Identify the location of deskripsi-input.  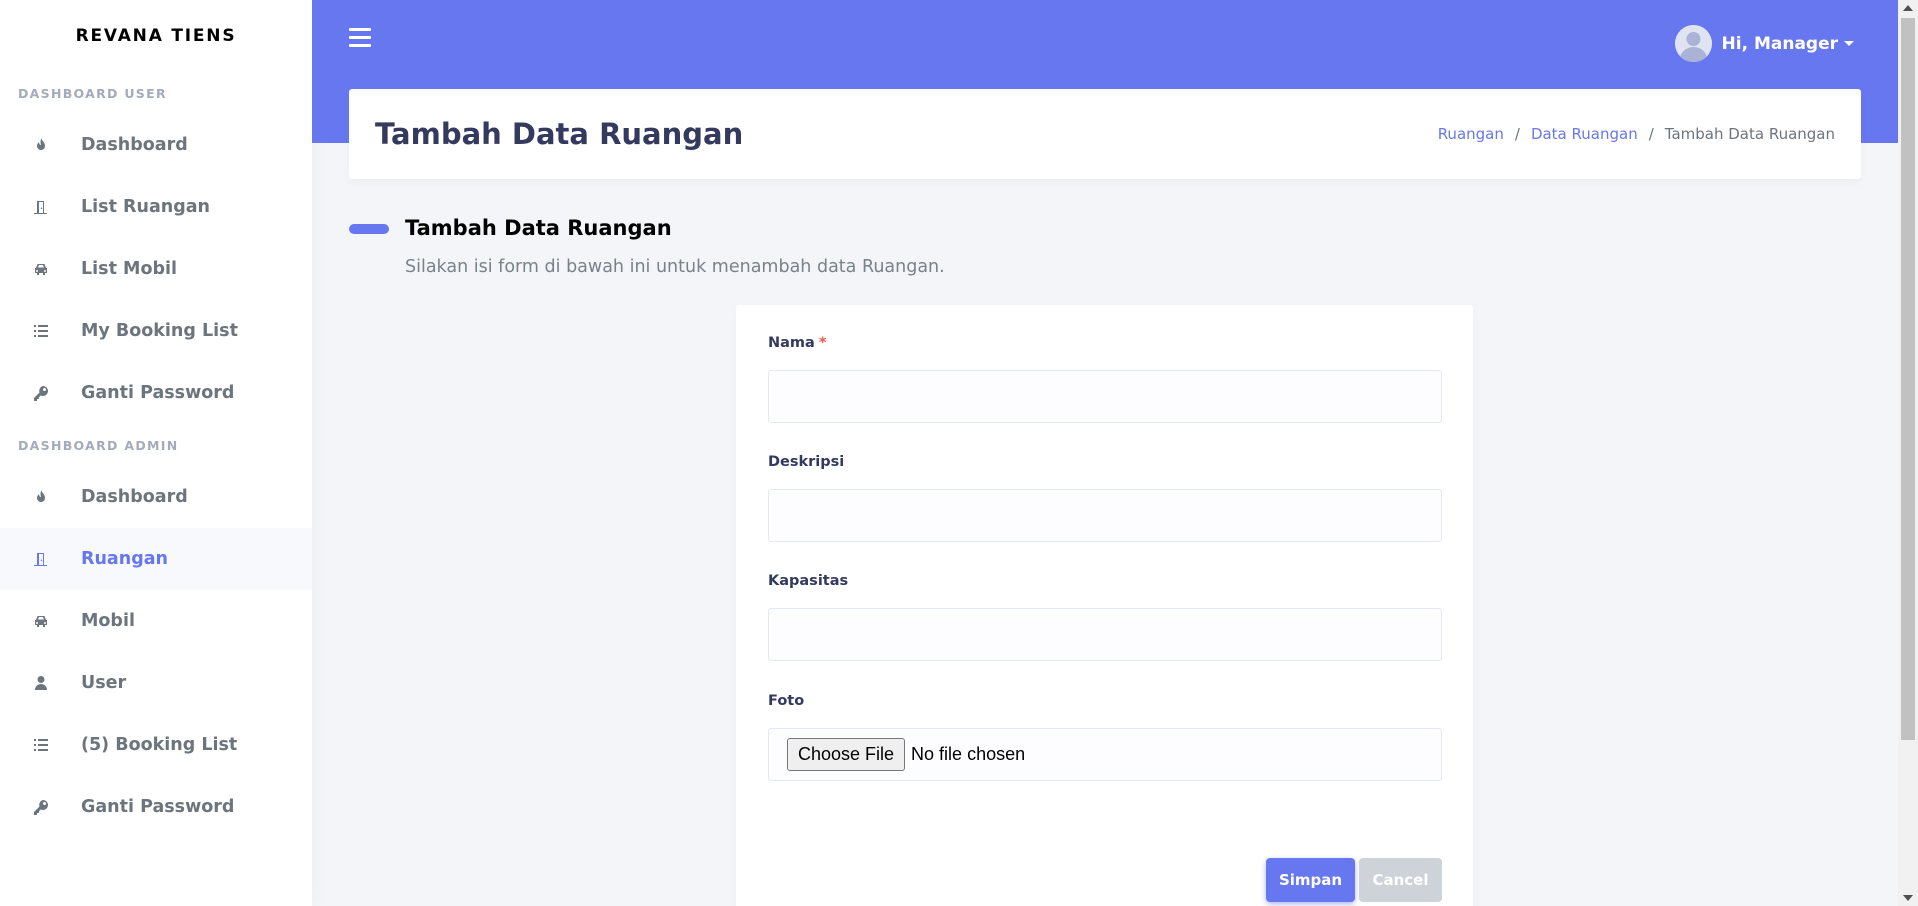
(1105, 515).